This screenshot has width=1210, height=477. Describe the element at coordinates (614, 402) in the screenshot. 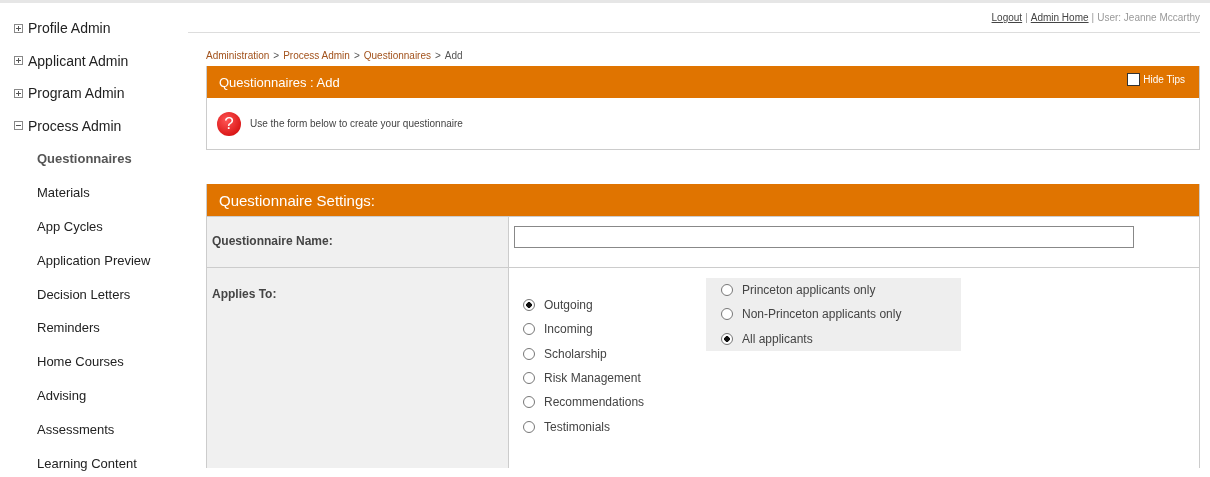

I see `radio-option: Recommendations` at that location.